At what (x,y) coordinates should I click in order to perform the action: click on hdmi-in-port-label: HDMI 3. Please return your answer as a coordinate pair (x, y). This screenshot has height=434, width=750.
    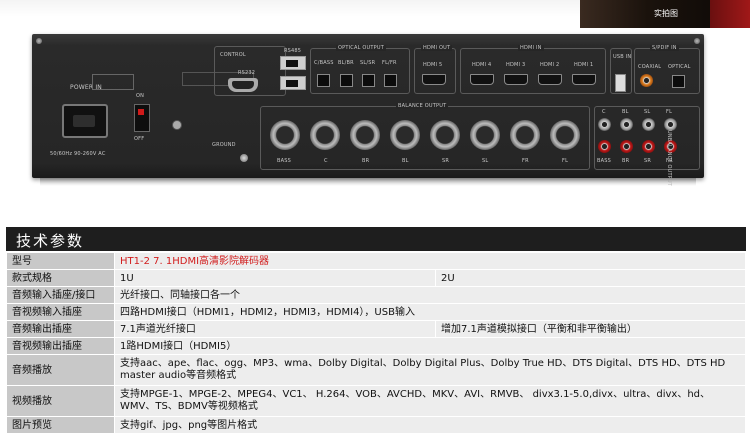
    Looking at the image, I should click on (516, 65).